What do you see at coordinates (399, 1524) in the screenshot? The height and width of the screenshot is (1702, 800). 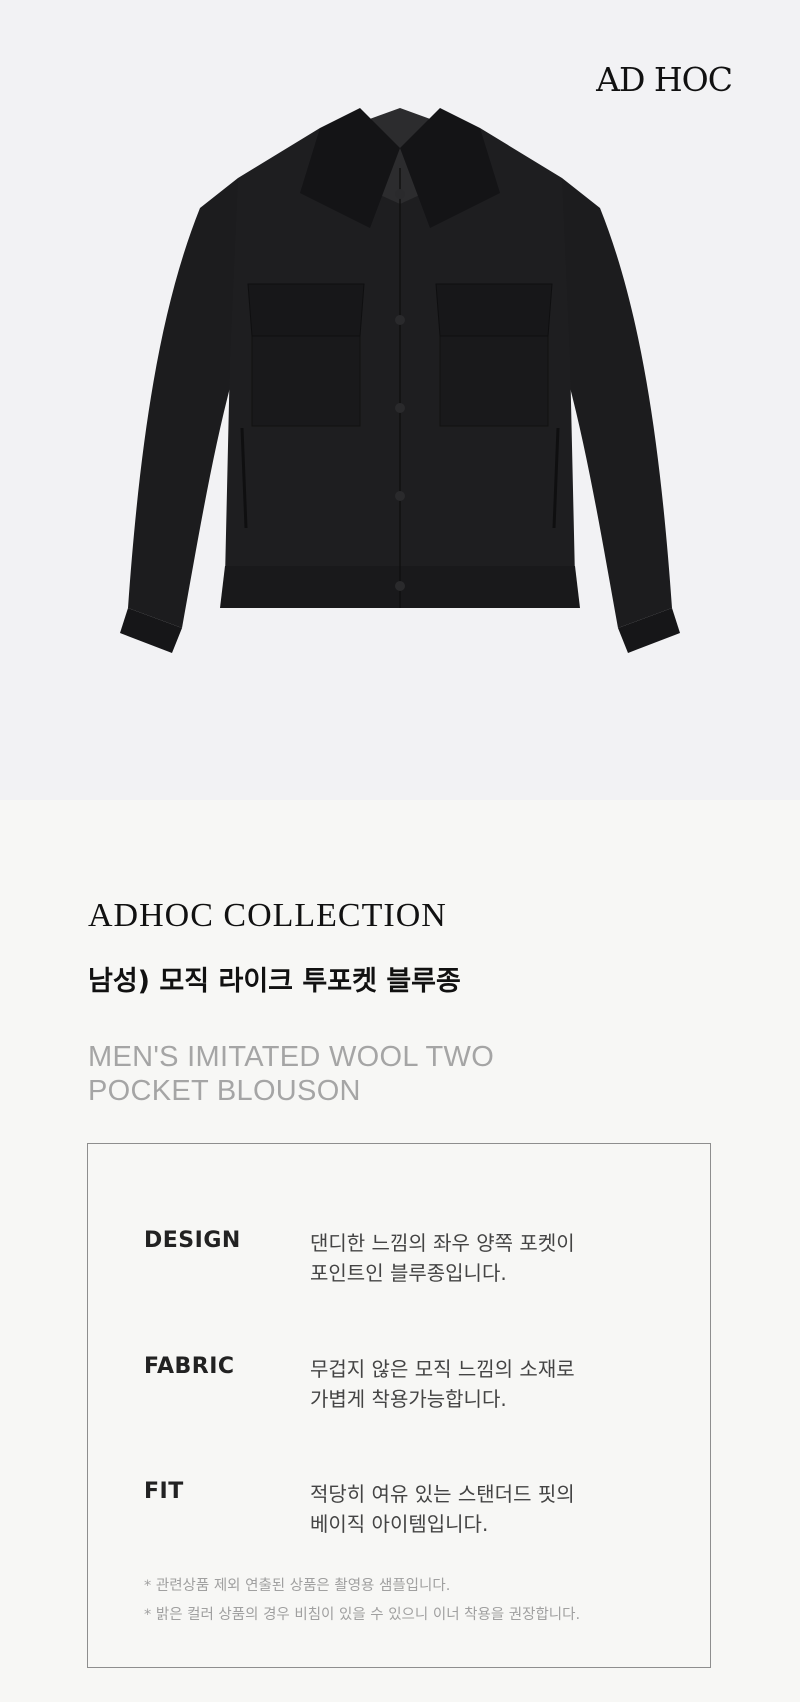 I see `spec-description-line: 베이직 아이템입니다.` at bounding box center [399, 1524].